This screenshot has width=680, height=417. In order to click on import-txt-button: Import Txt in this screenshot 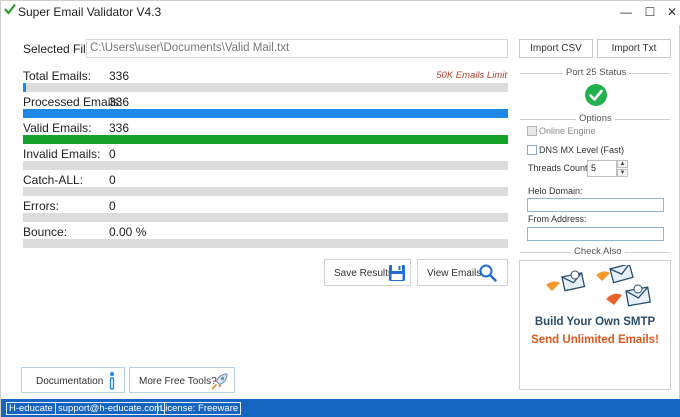, I will do `click(634, 48)`.